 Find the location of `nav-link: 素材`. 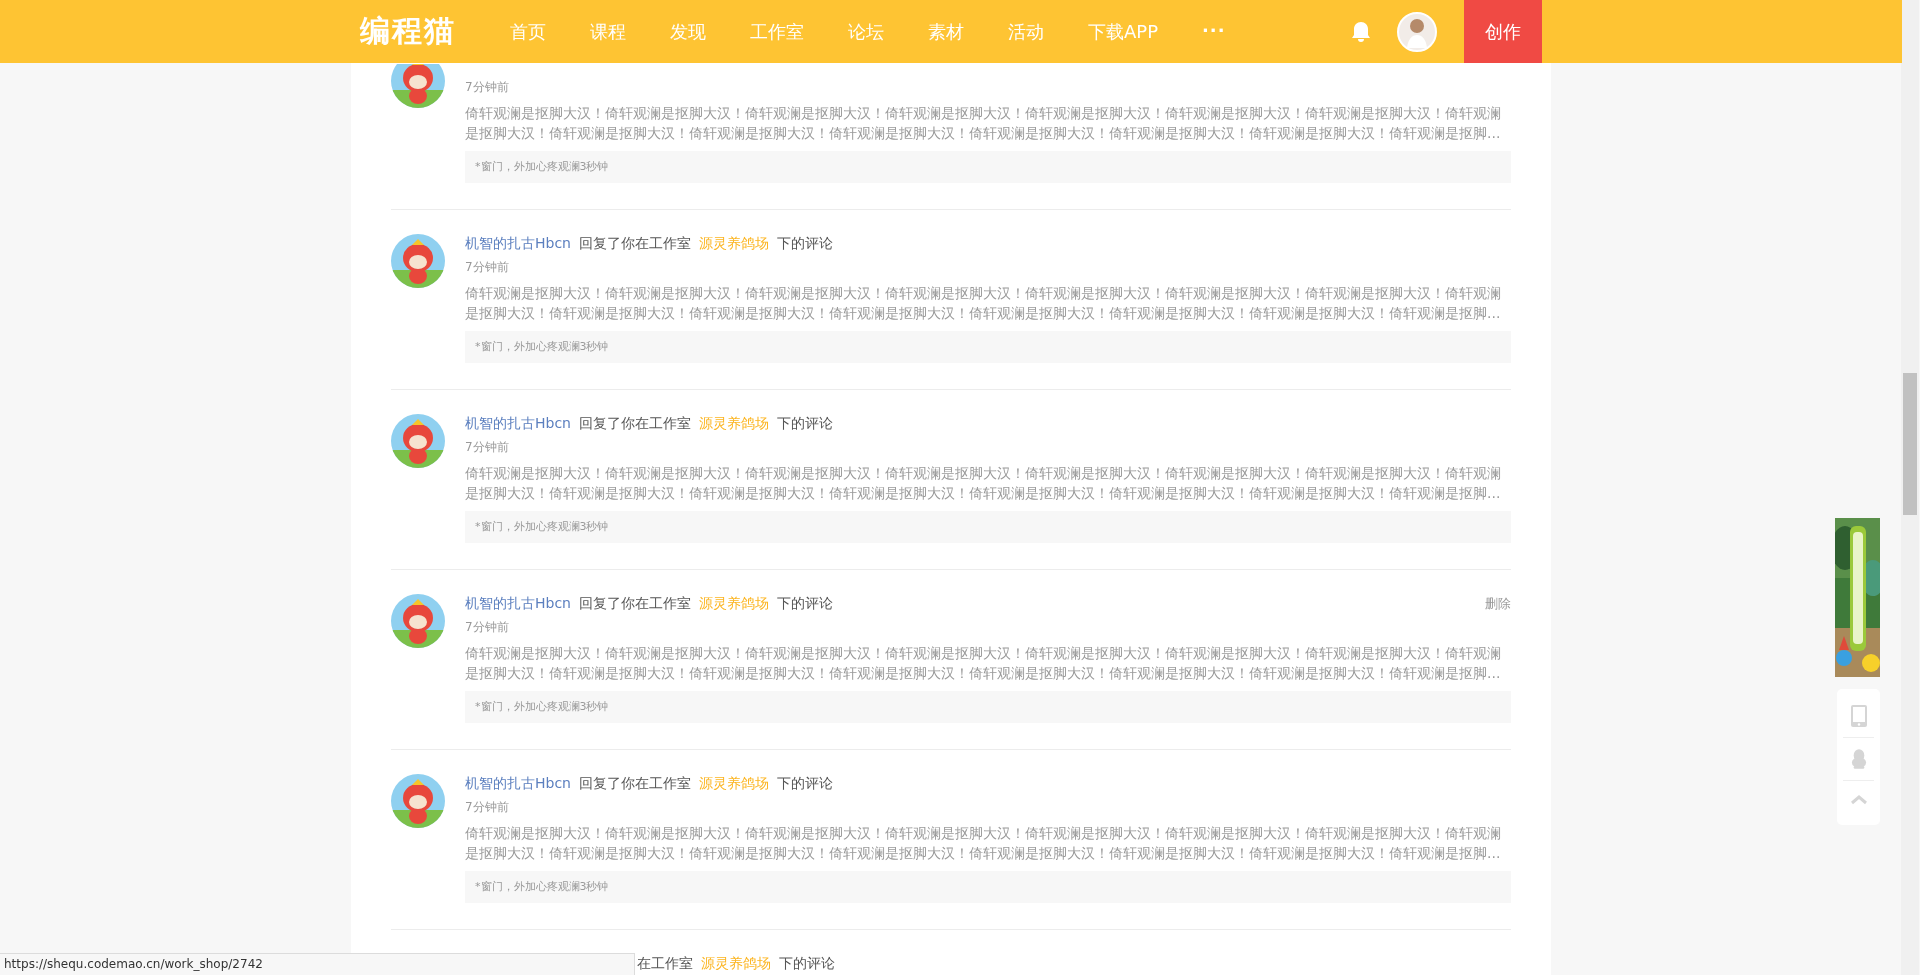

nav-link: 素材 is located at coordinates (946, 31).